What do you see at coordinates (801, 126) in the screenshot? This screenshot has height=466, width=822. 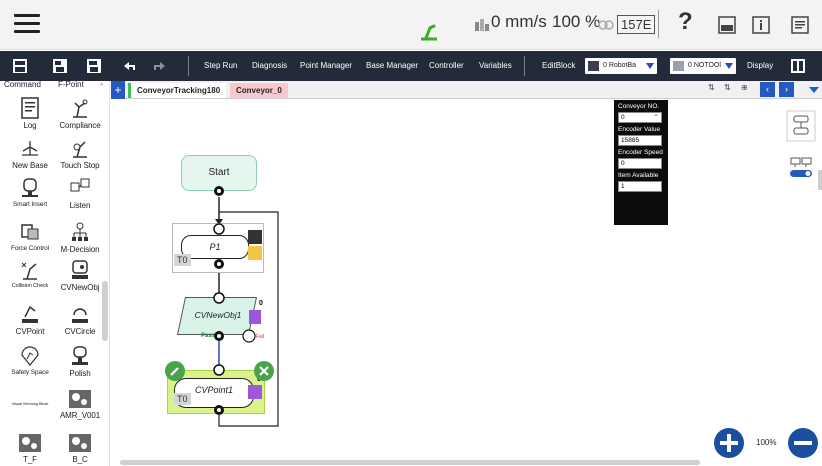 I see `flow-structure-icon` at bounding box center [801, 126].